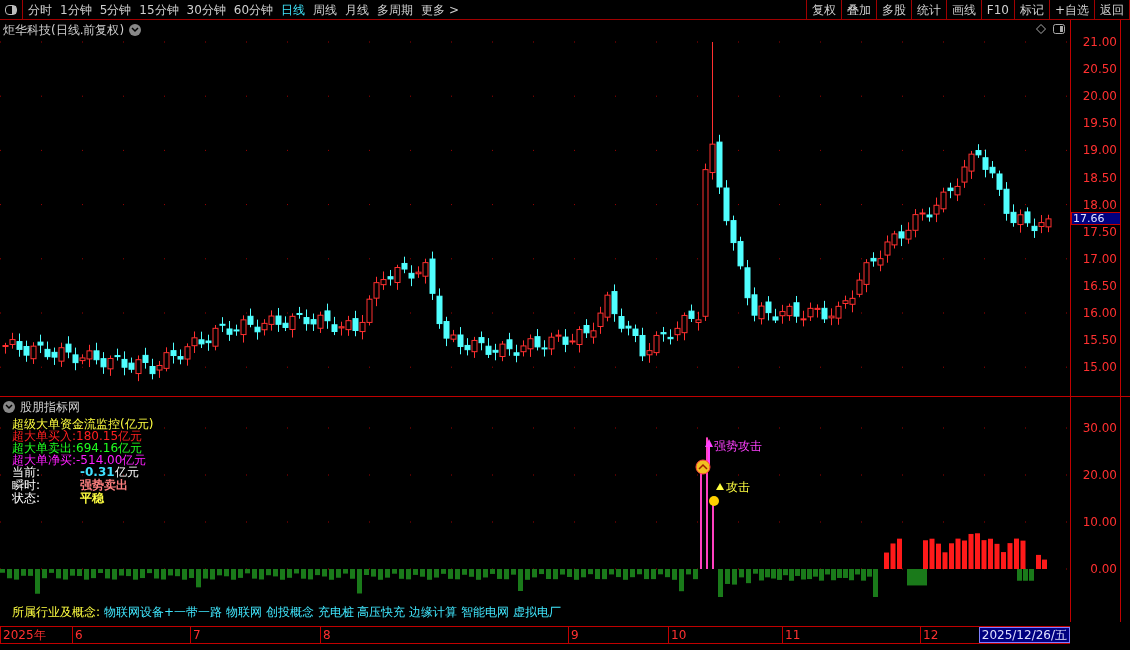 The image size is (1130, 650). What do you see at coordinates (1099, 204) in the screenshot?
I see `price-axis-label: 18.00` at bounding box center [1099, 204].